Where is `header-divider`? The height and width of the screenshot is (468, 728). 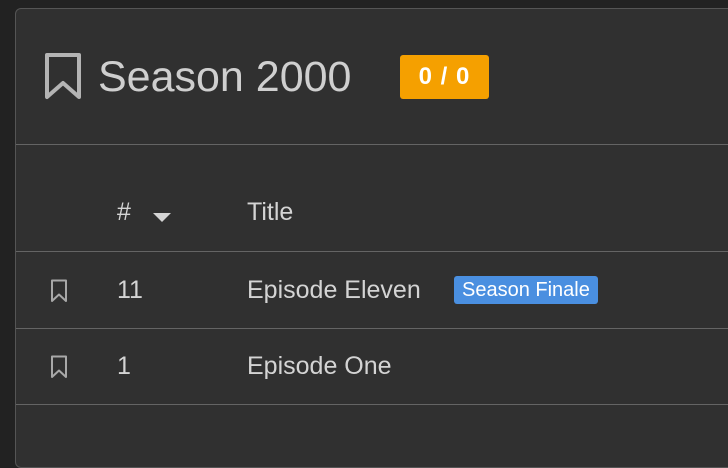 header-divider is located at coordinates (372, 144).